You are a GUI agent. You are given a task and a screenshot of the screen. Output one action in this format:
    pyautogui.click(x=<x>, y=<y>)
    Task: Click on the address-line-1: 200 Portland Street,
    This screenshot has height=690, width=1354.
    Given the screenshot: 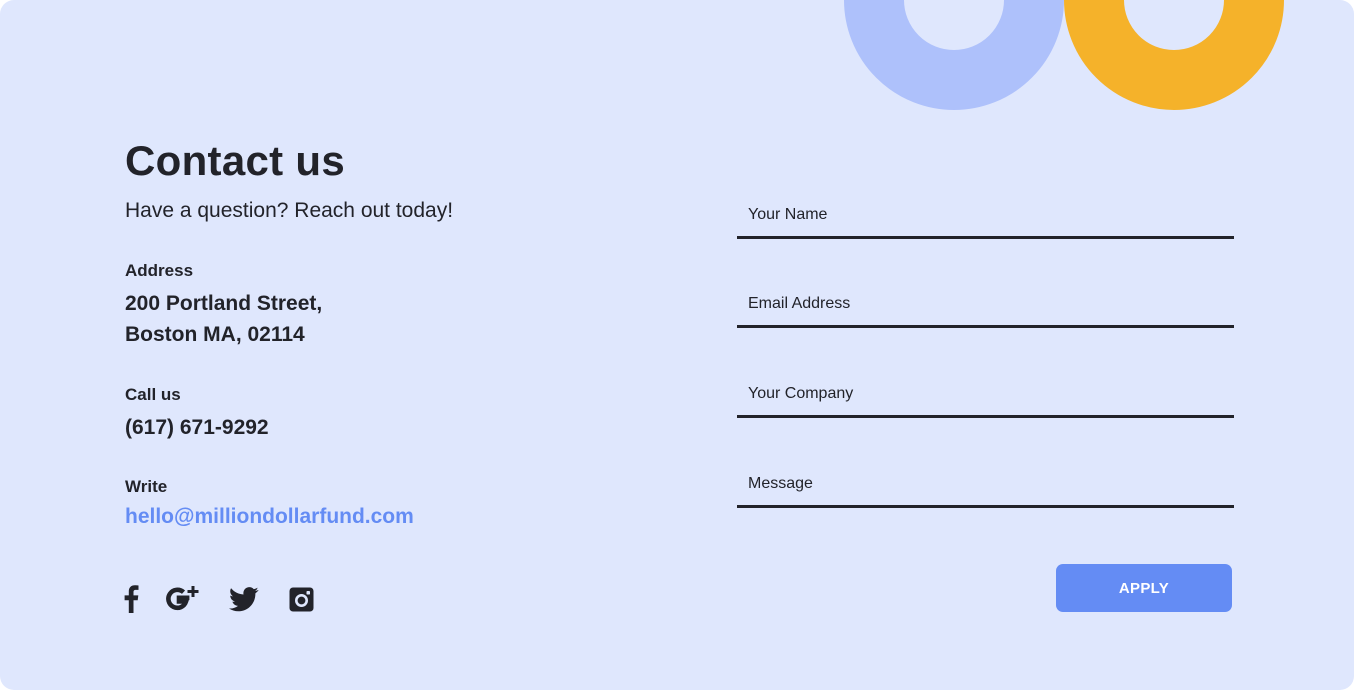 What is the action you would take?
    pyautogui.click(x=224, y=303)
    